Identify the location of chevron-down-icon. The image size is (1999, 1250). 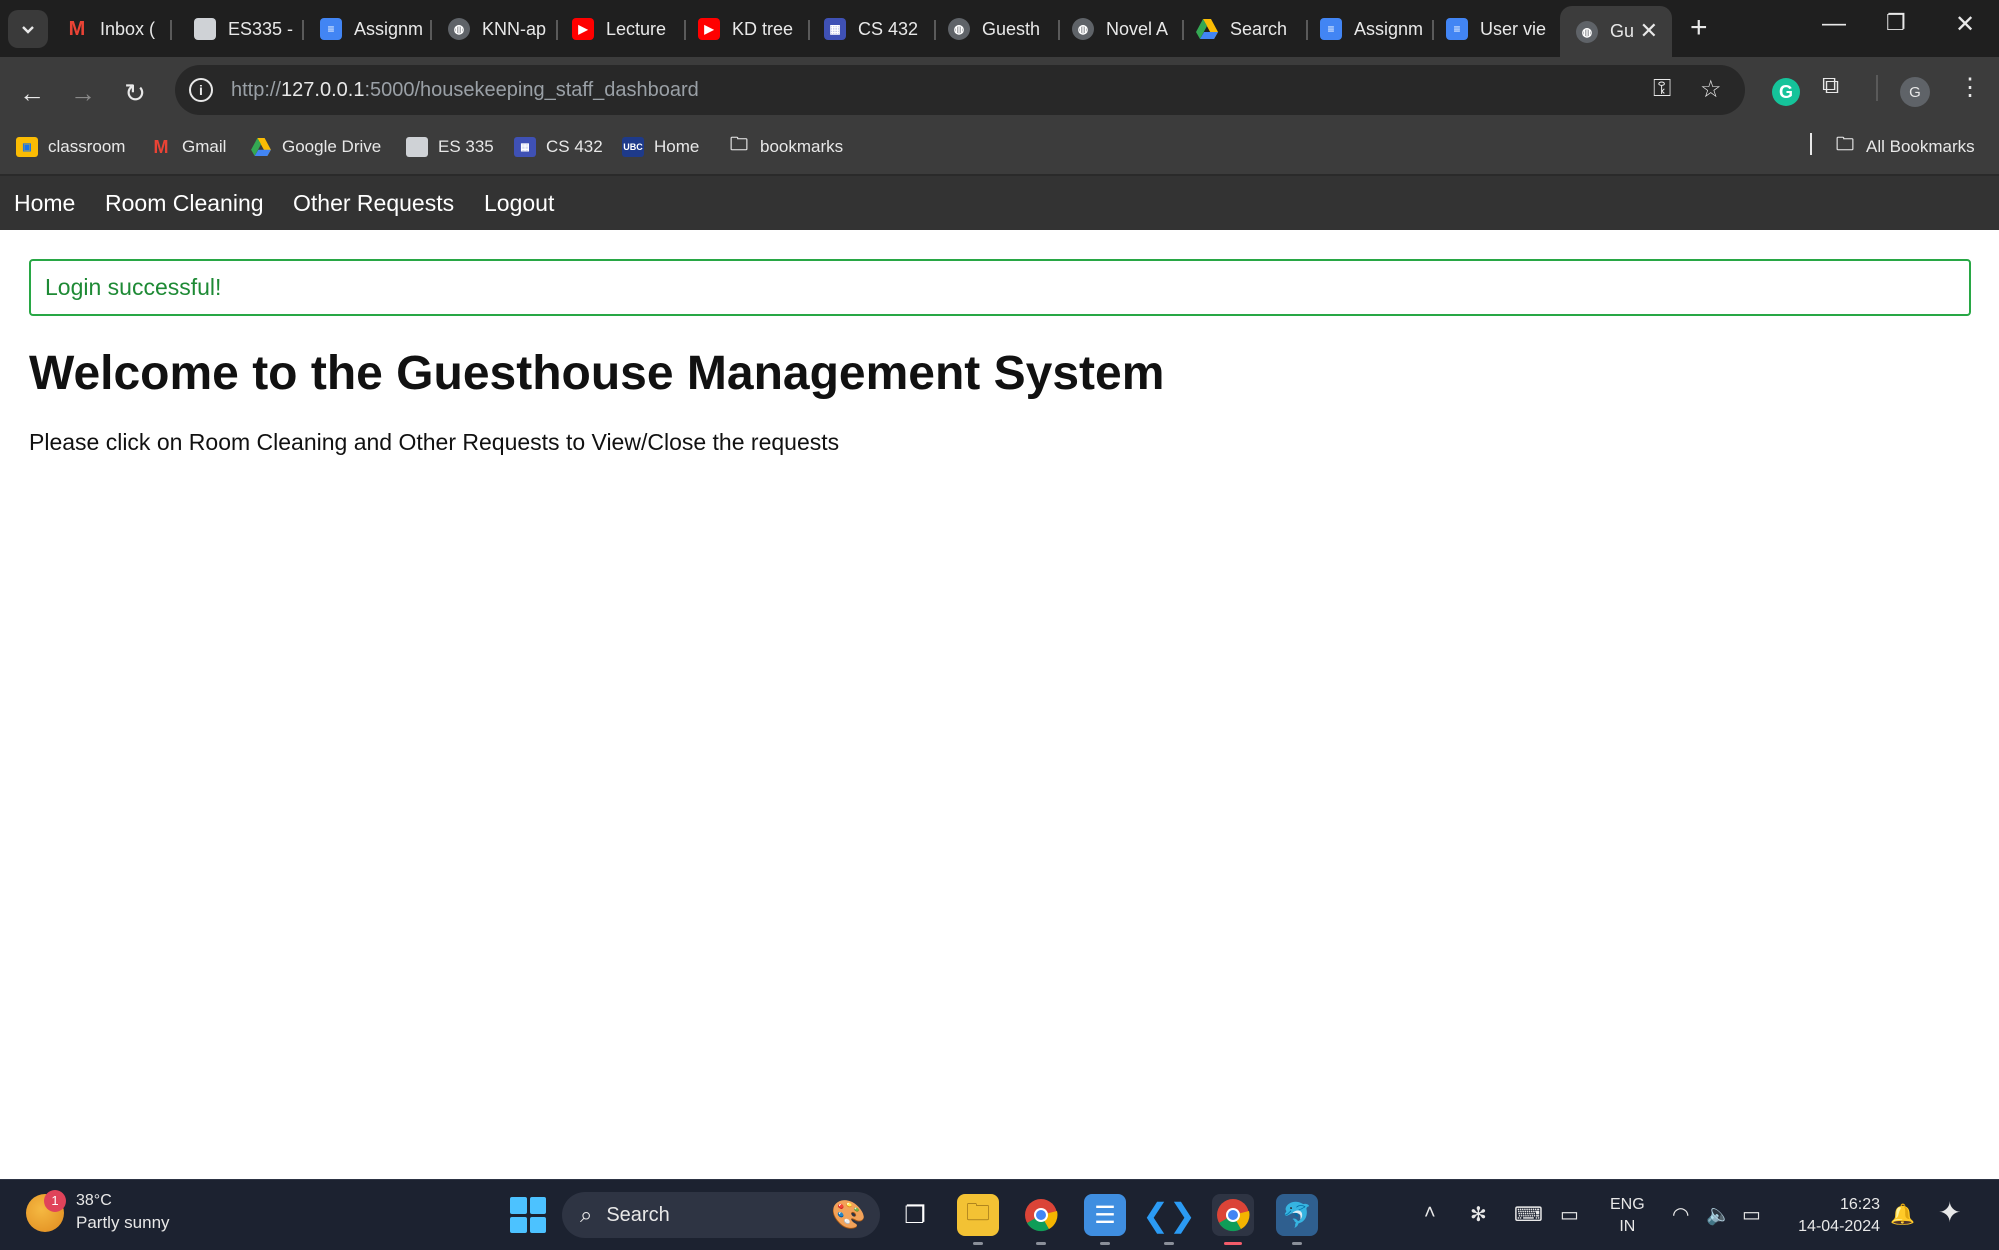
(28, 30).